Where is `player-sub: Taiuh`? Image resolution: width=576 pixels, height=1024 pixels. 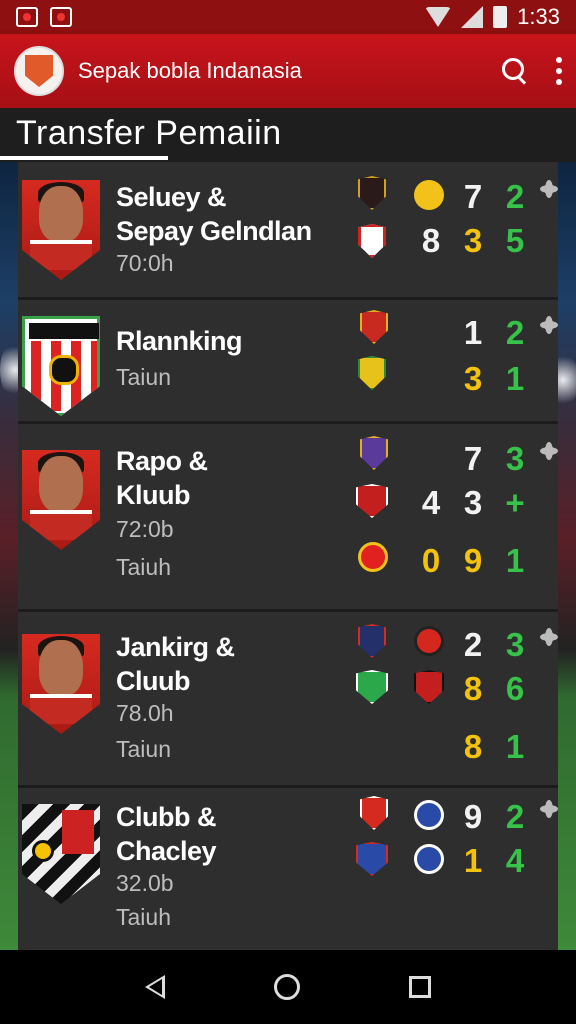 player-sub: Taiuh is located at coordinates (143, 567).